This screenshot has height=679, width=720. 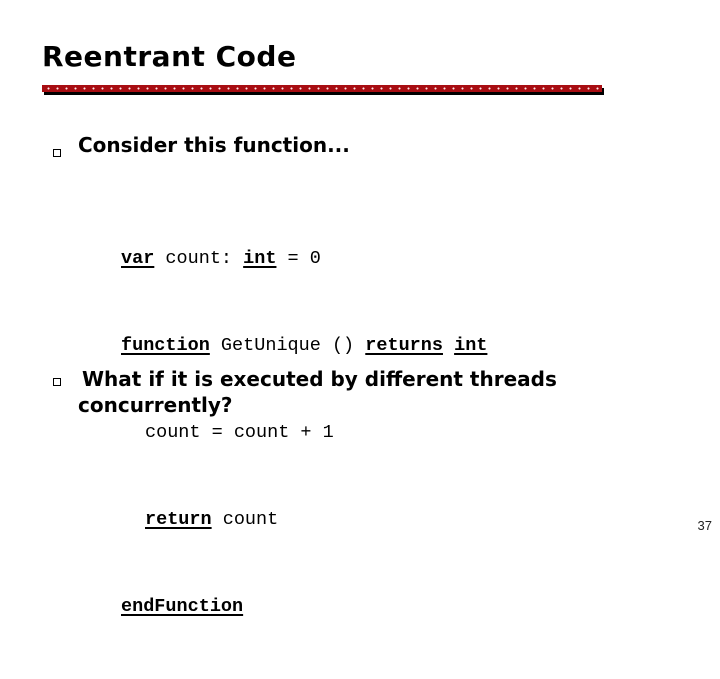 What do you see at coordinates (304, 519) in the screenshot?
I see `code-line-4: return count` at bounding box center [304, 519].